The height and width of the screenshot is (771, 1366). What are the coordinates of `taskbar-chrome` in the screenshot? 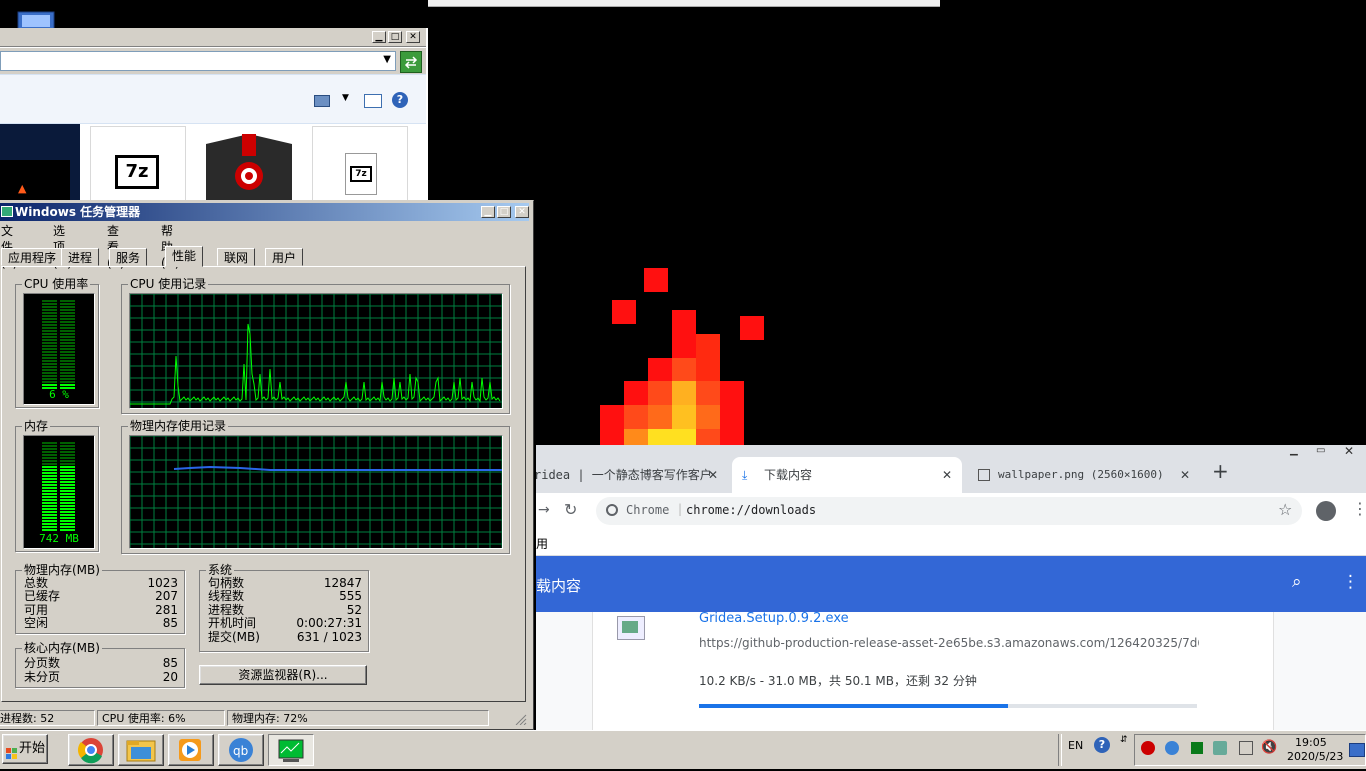 It's located at (91, 750).